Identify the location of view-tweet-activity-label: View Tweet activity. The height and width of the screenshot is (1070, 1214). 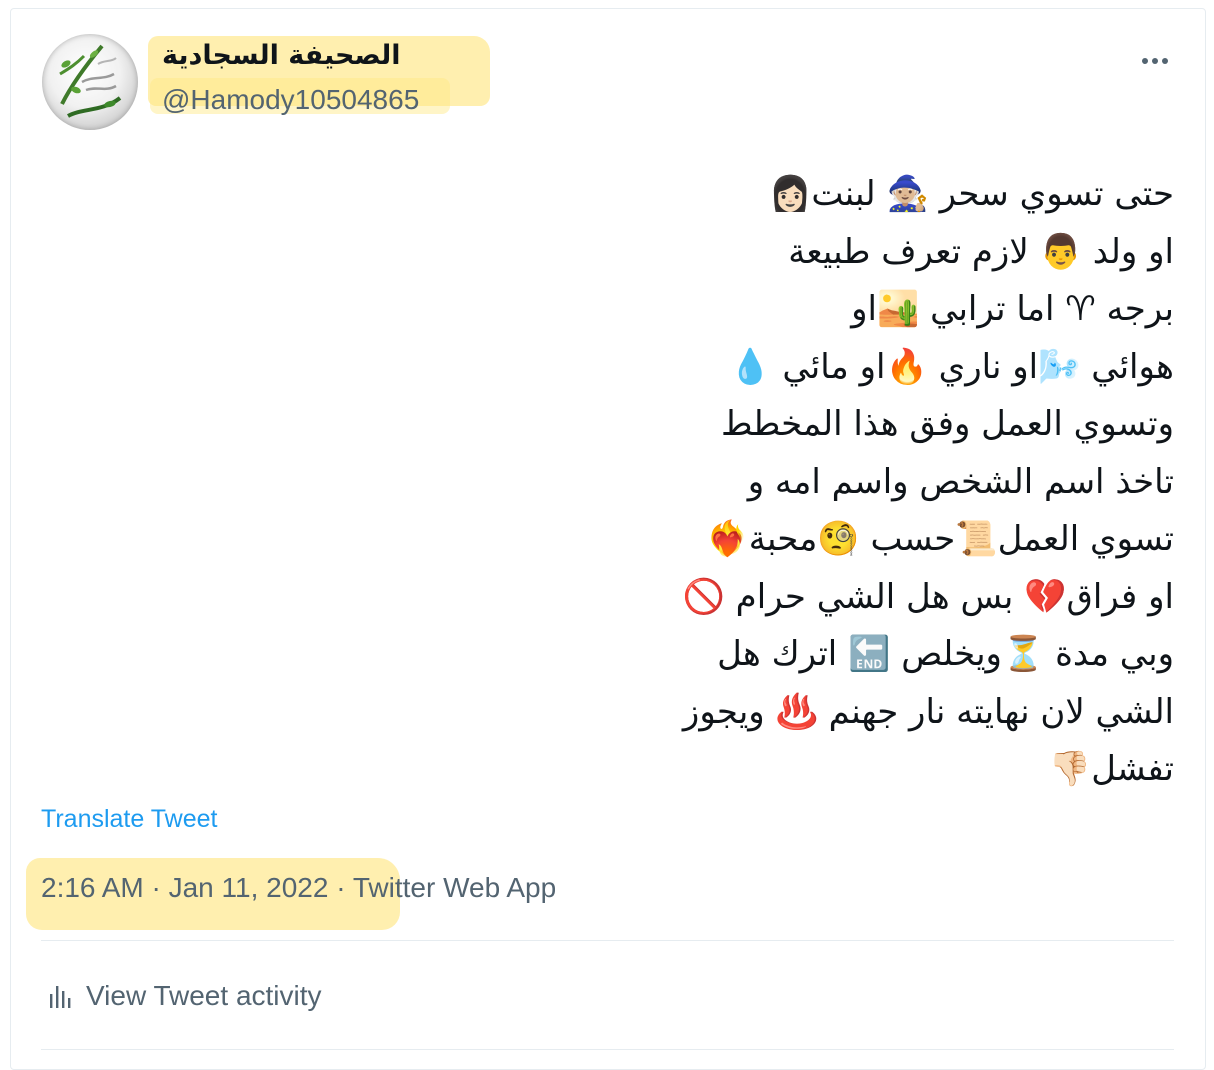
(204, 995).